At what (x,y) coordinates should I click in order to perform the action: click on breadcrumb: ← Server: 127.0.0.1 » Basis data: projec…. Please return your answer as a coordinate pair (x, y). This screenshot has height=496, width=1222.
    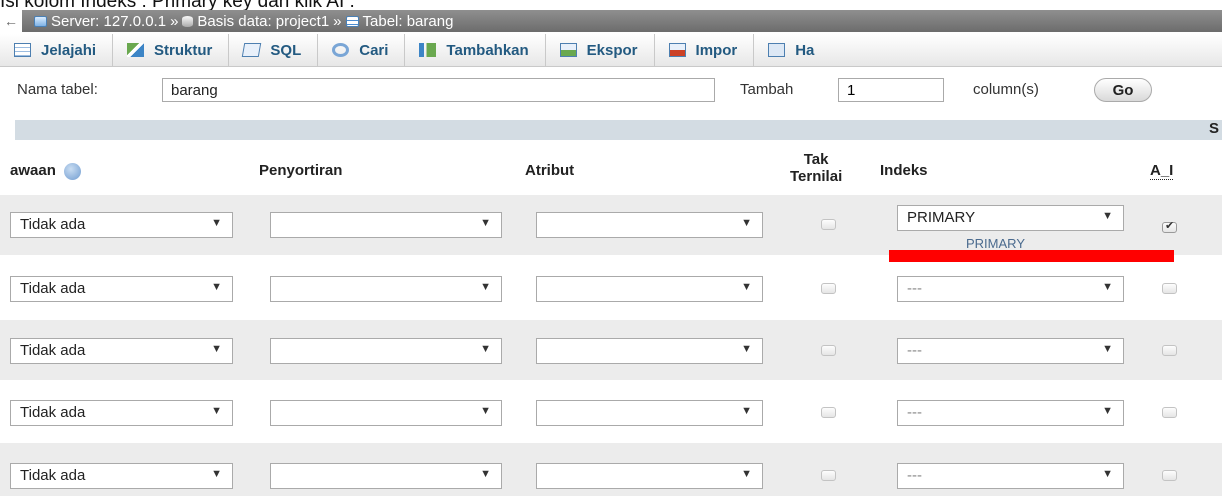
    Looking at the image, I should click on (611, 21).